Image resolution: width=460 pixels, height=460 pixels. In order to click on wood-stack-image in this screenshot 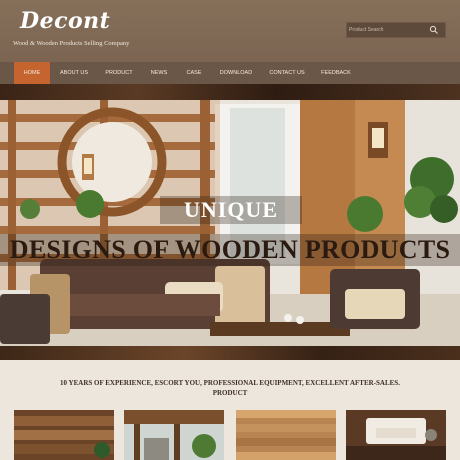, I will do `click(286, 435)`.